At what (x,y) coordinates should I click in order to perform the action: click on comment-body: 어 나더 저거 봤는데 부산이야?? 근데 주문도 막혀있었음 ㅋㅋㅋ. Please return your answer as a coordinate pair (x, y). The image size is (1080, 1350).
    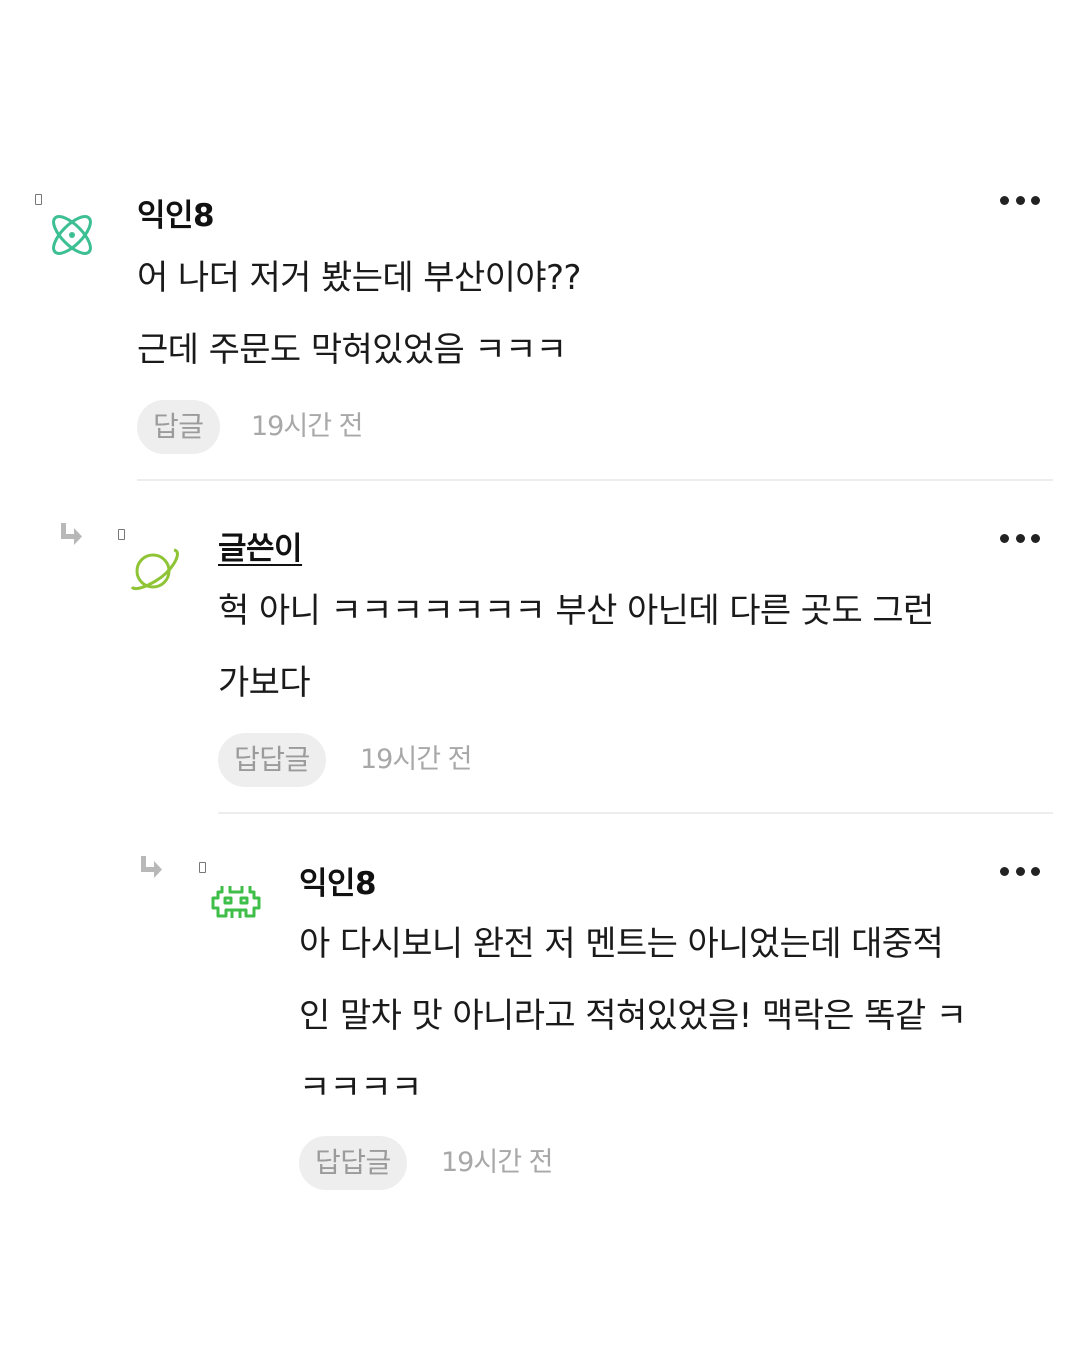
    Looking at the image, I should click on (359, 314).